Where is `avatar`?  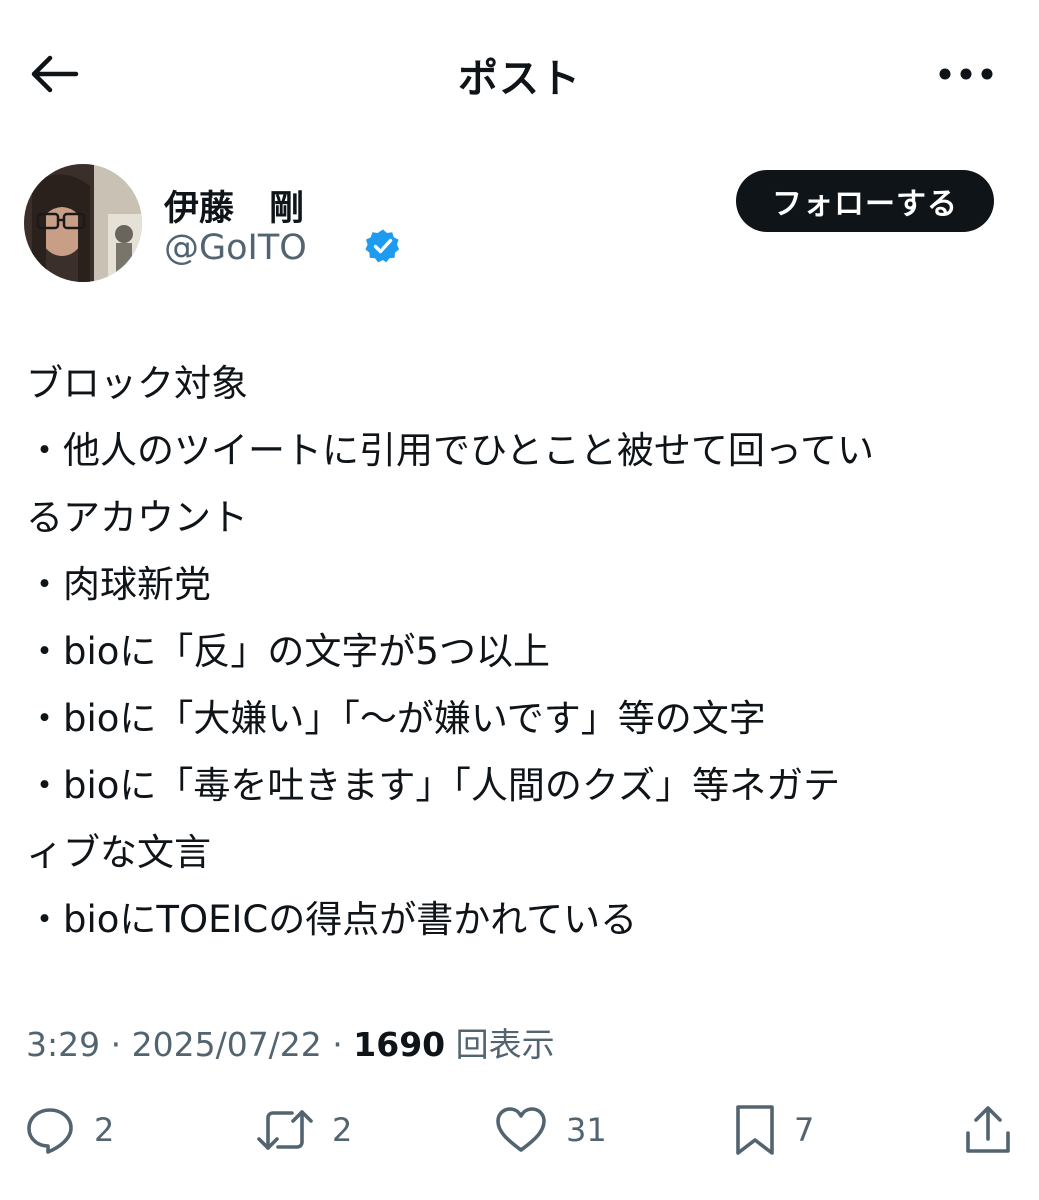 avatar is located at coordinates (83, 223).